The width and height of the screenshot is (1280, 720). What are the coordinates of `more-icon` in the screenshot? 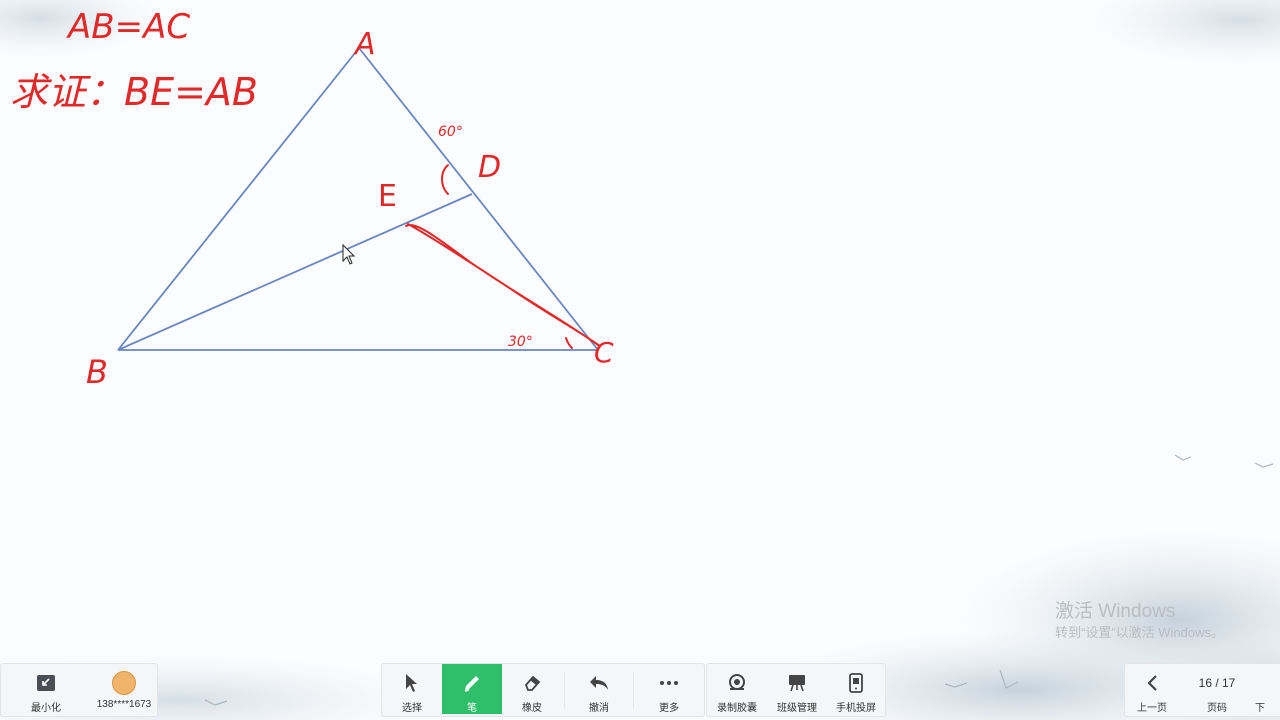 It's located at (669, 683).